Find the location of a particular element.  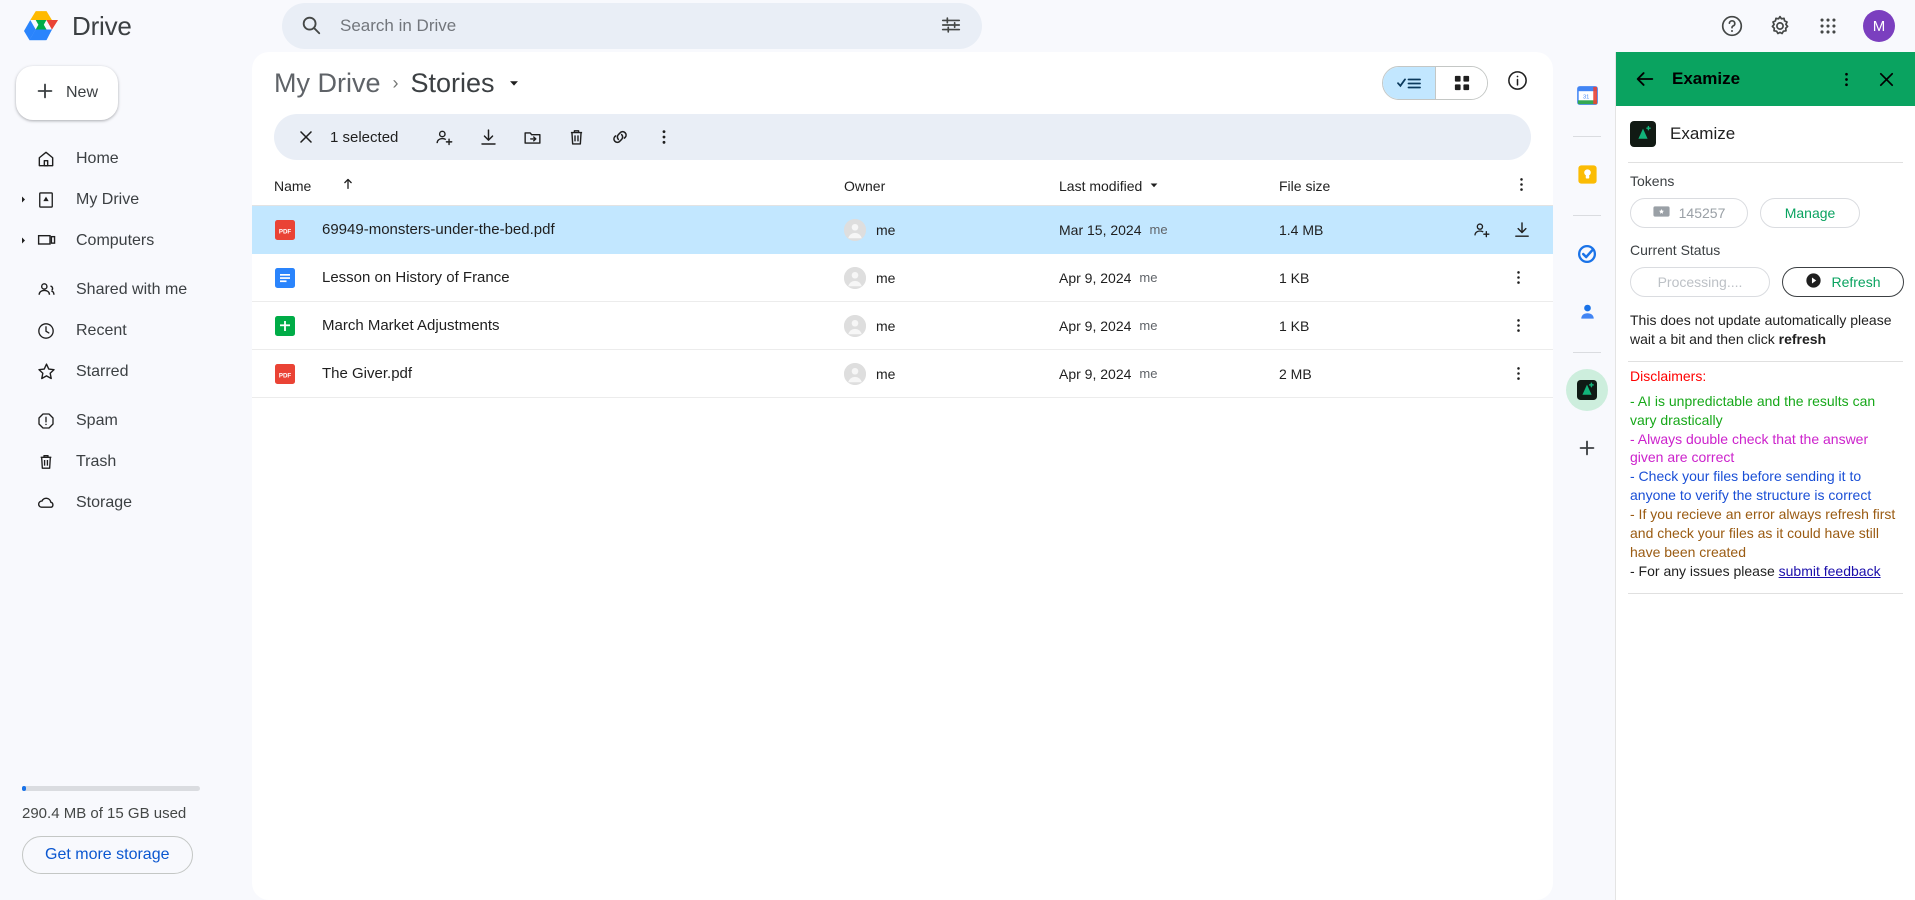

sidebar-item-my-drive: My Drive is located at coordinates (125, 199).